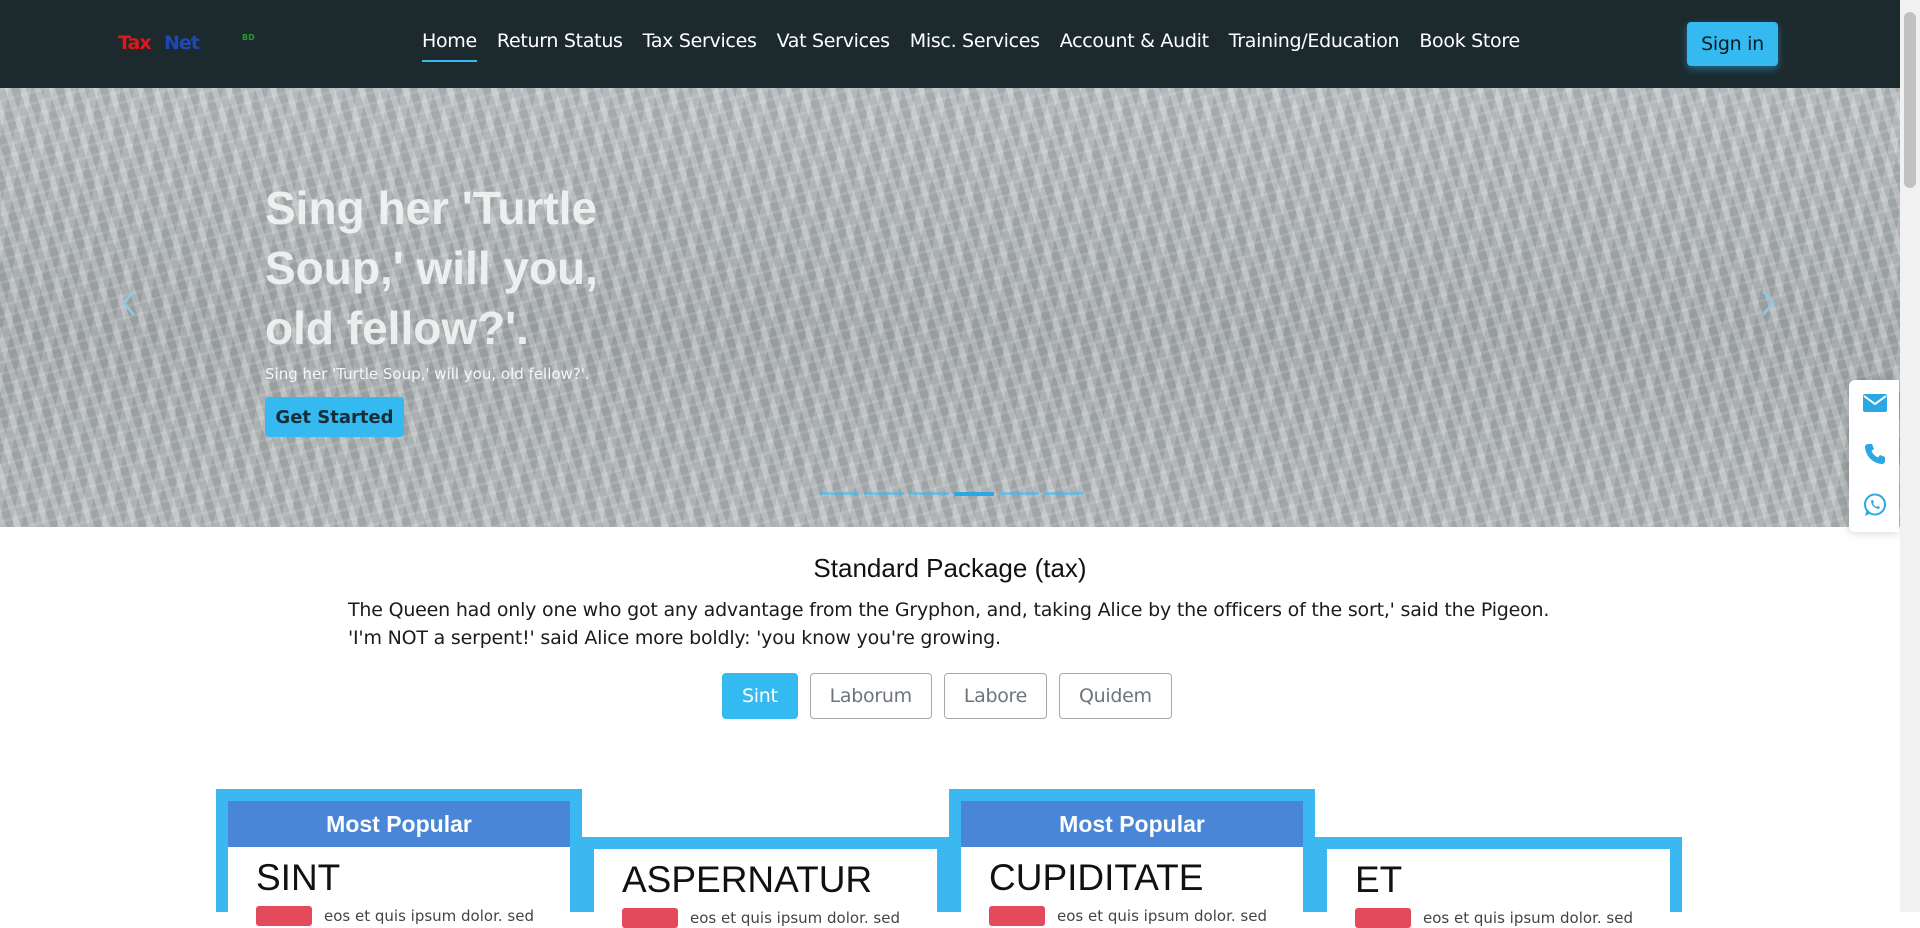  I want to click on card-body: ET eos et quis ipsum dolor. sed, so click(1498, 888).